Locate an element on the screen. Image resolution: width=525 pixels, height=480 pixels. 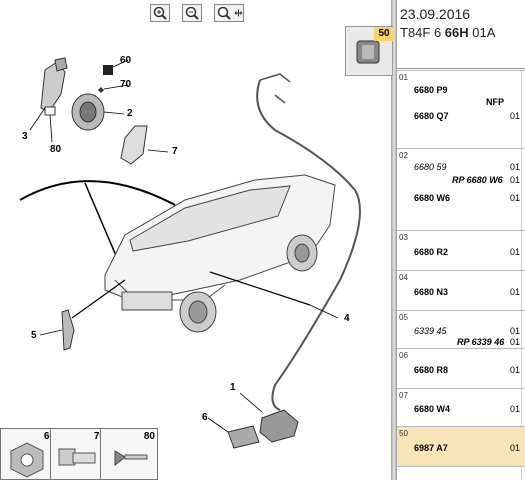
row-index: 01 is located at coordinates (403, 77).